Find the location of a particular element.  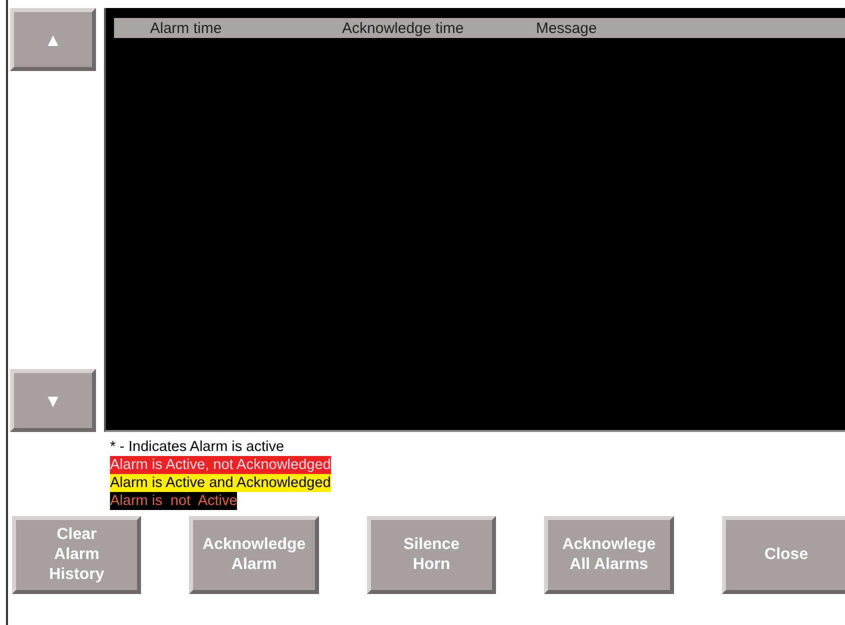

legend-entry: Alarm is Active, not Acknowledged is located at coordinates (220, 465).